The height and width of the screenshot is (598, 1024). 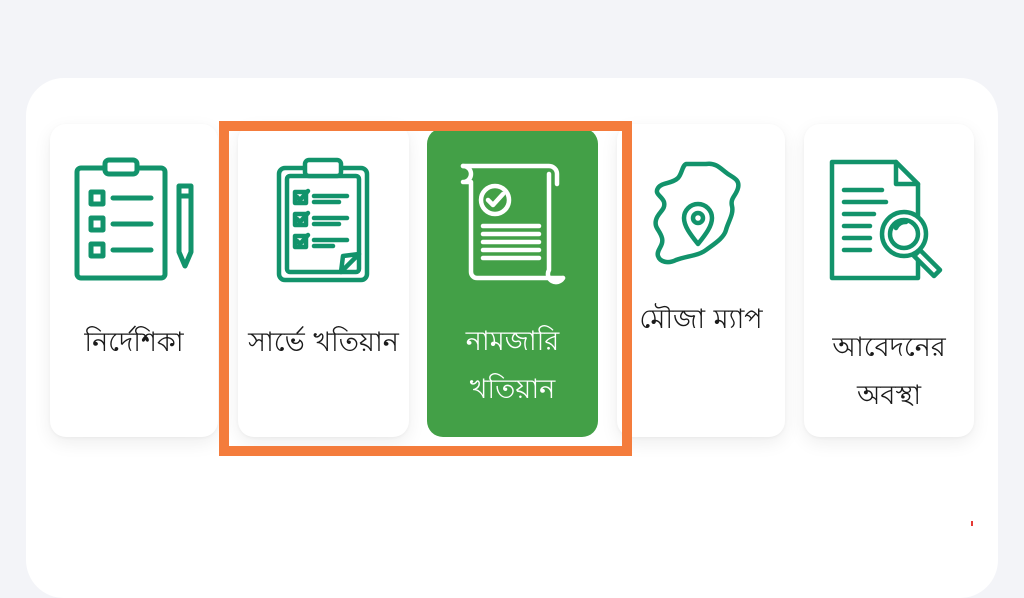 What do you see at coordinates (889, 221) in the screenshot?
I see `document-search-icon` at bounding box center [889, 221].